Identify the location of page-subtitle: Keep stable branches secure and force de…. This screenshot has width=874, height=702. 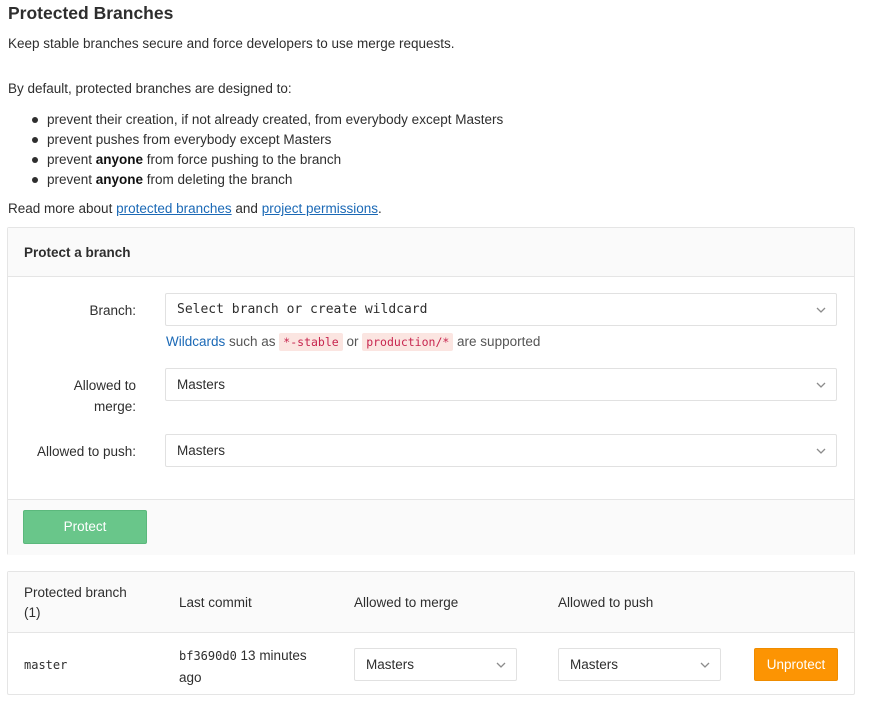
(231, 43).